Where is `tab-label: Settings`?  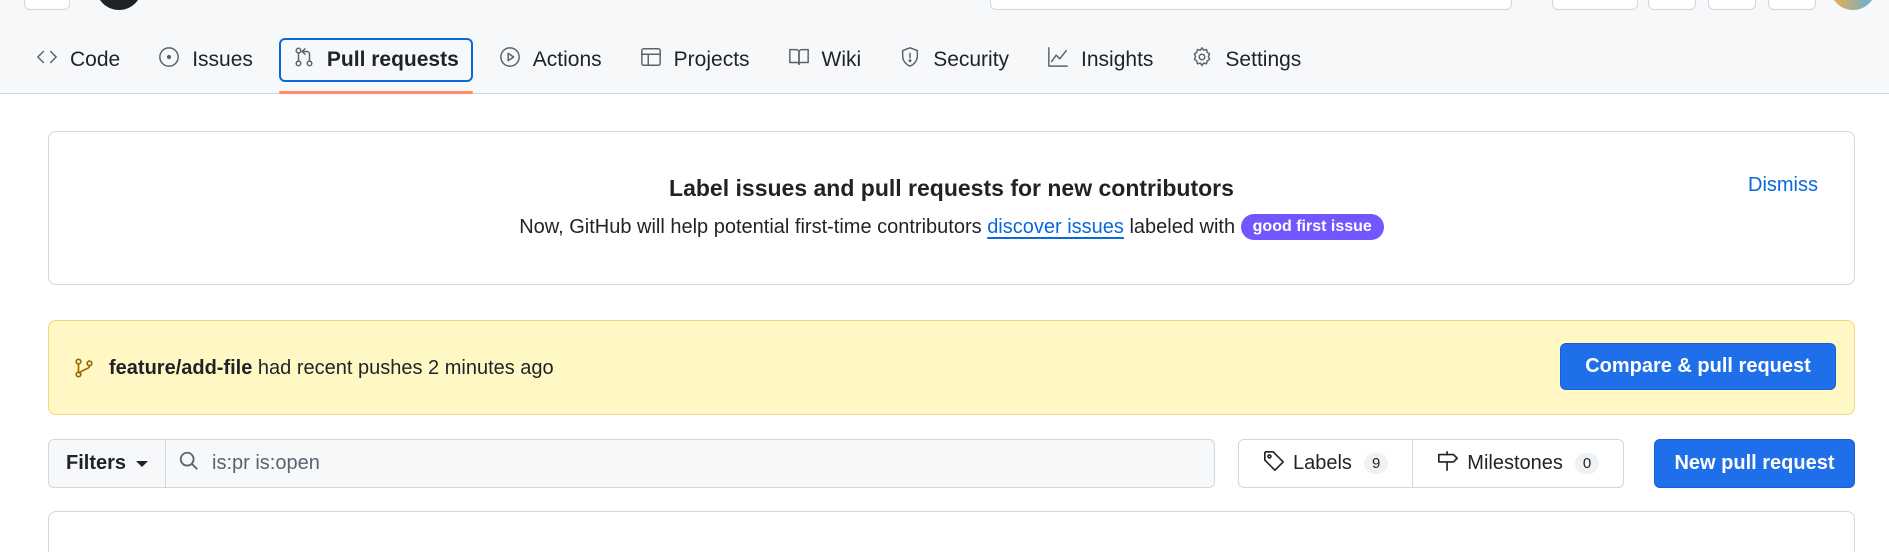 tab-label: Settings is located at coordinates (1263, 59).